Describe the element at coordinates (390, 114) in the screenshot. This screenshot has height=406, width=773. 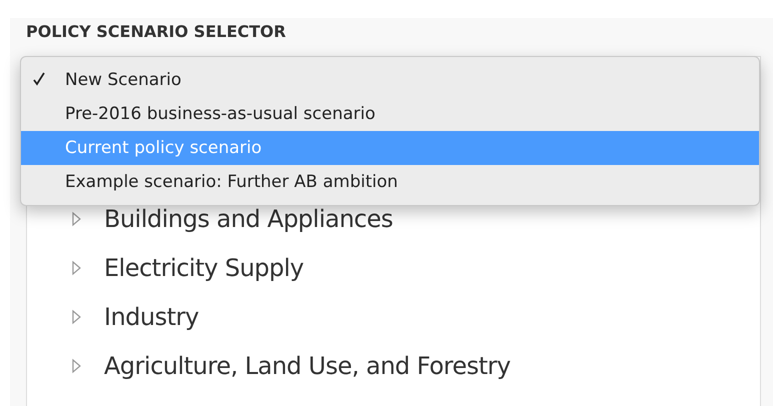
I see `menu-item: Pre-2016 business-as-usual scenario` at that location.